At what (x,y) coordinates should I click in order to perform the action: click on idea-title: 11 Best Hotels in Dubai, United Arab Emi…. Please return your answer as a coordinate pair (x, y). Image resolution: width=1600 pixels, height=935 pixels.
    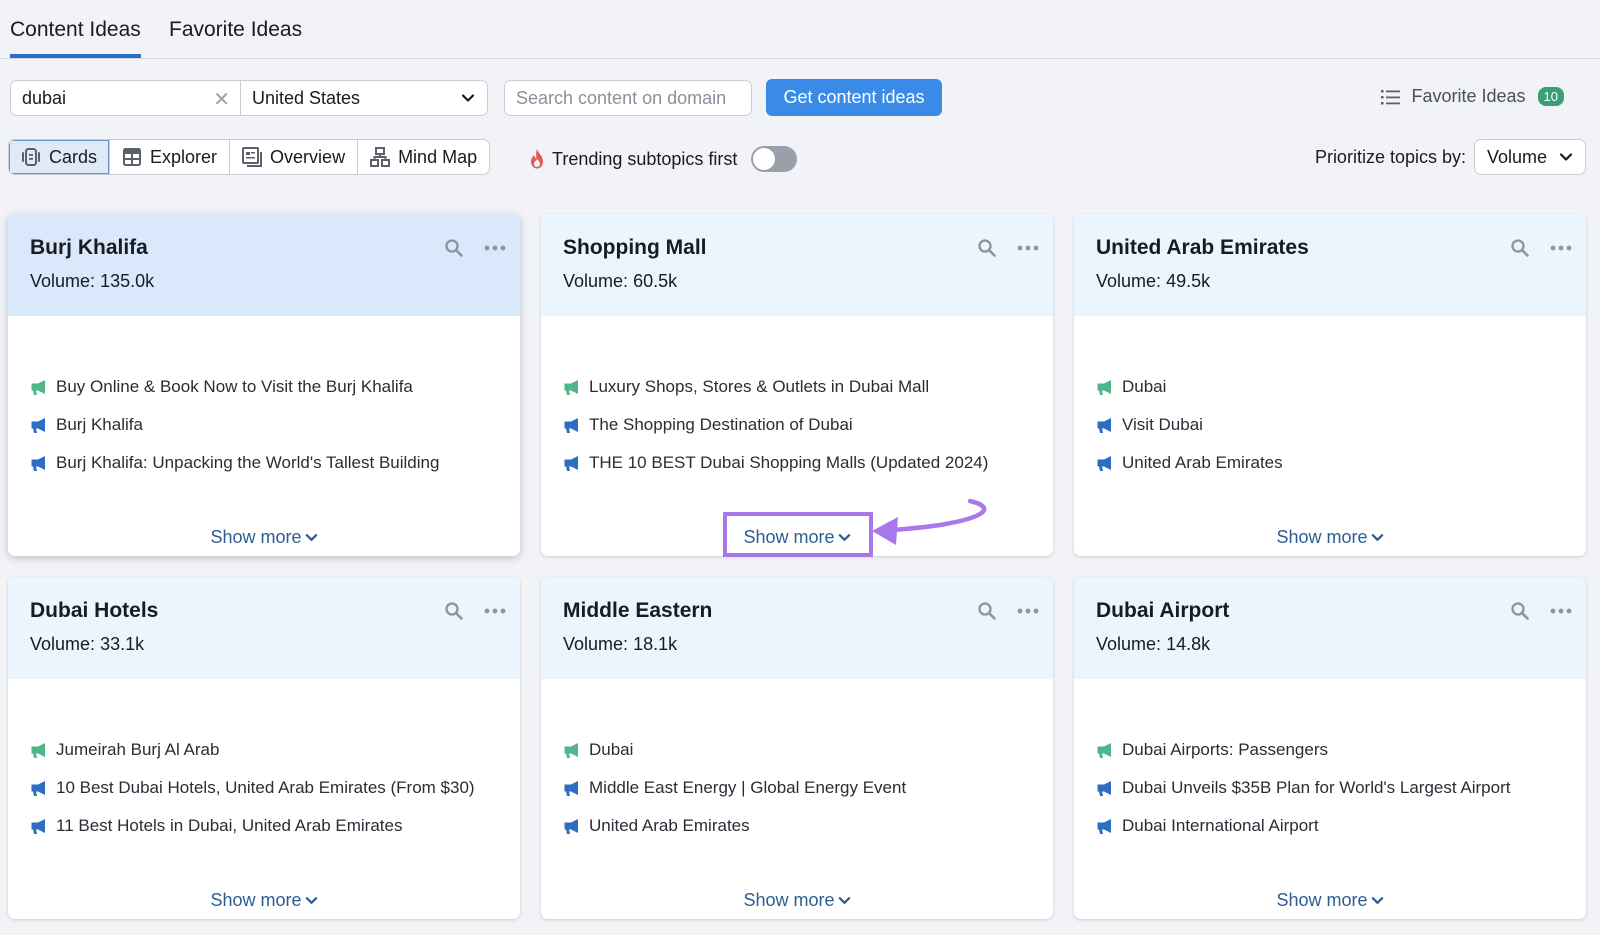
    Looking at the image, I should click on (229, 825).